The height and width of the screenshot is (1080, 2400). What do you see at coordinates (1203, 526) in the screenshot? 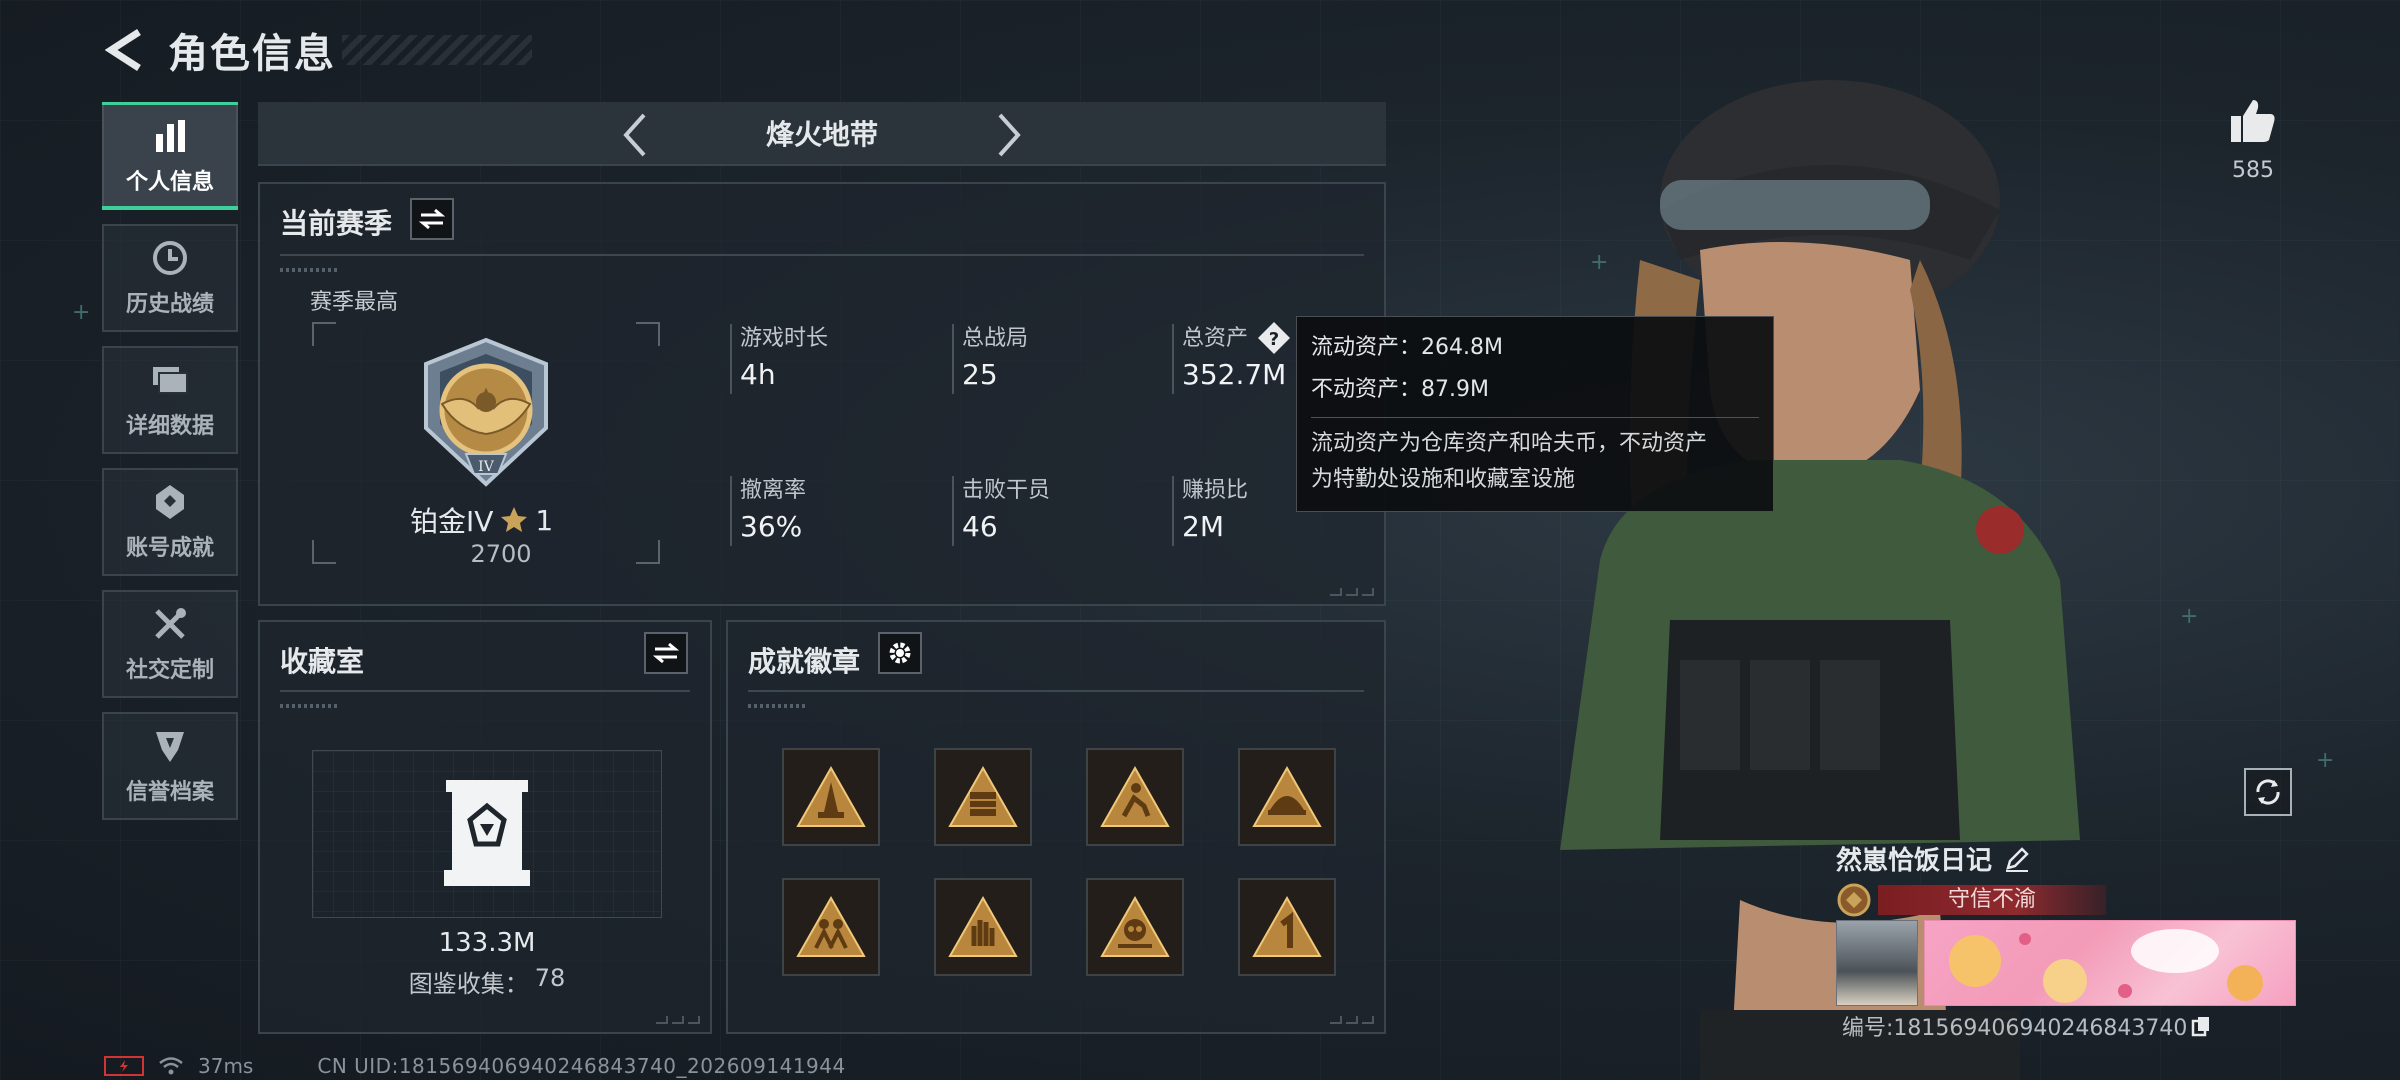
I see `stat-value: 2M` at bounding box center [1203, 526].